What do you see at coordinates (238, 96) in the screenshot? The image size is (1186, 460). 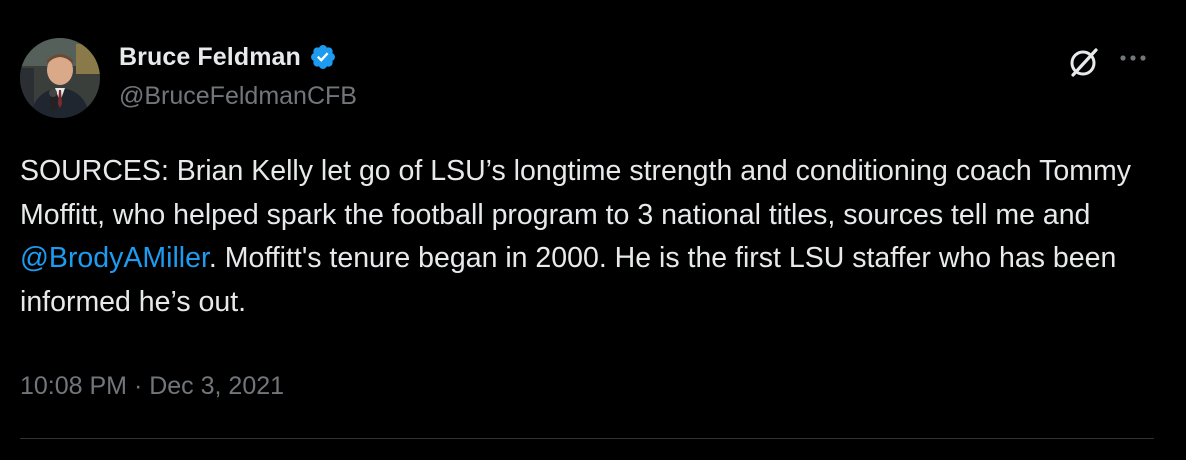 I see `author-handle: @BruceFeldmanCFB` at bounding box center [238, 96].